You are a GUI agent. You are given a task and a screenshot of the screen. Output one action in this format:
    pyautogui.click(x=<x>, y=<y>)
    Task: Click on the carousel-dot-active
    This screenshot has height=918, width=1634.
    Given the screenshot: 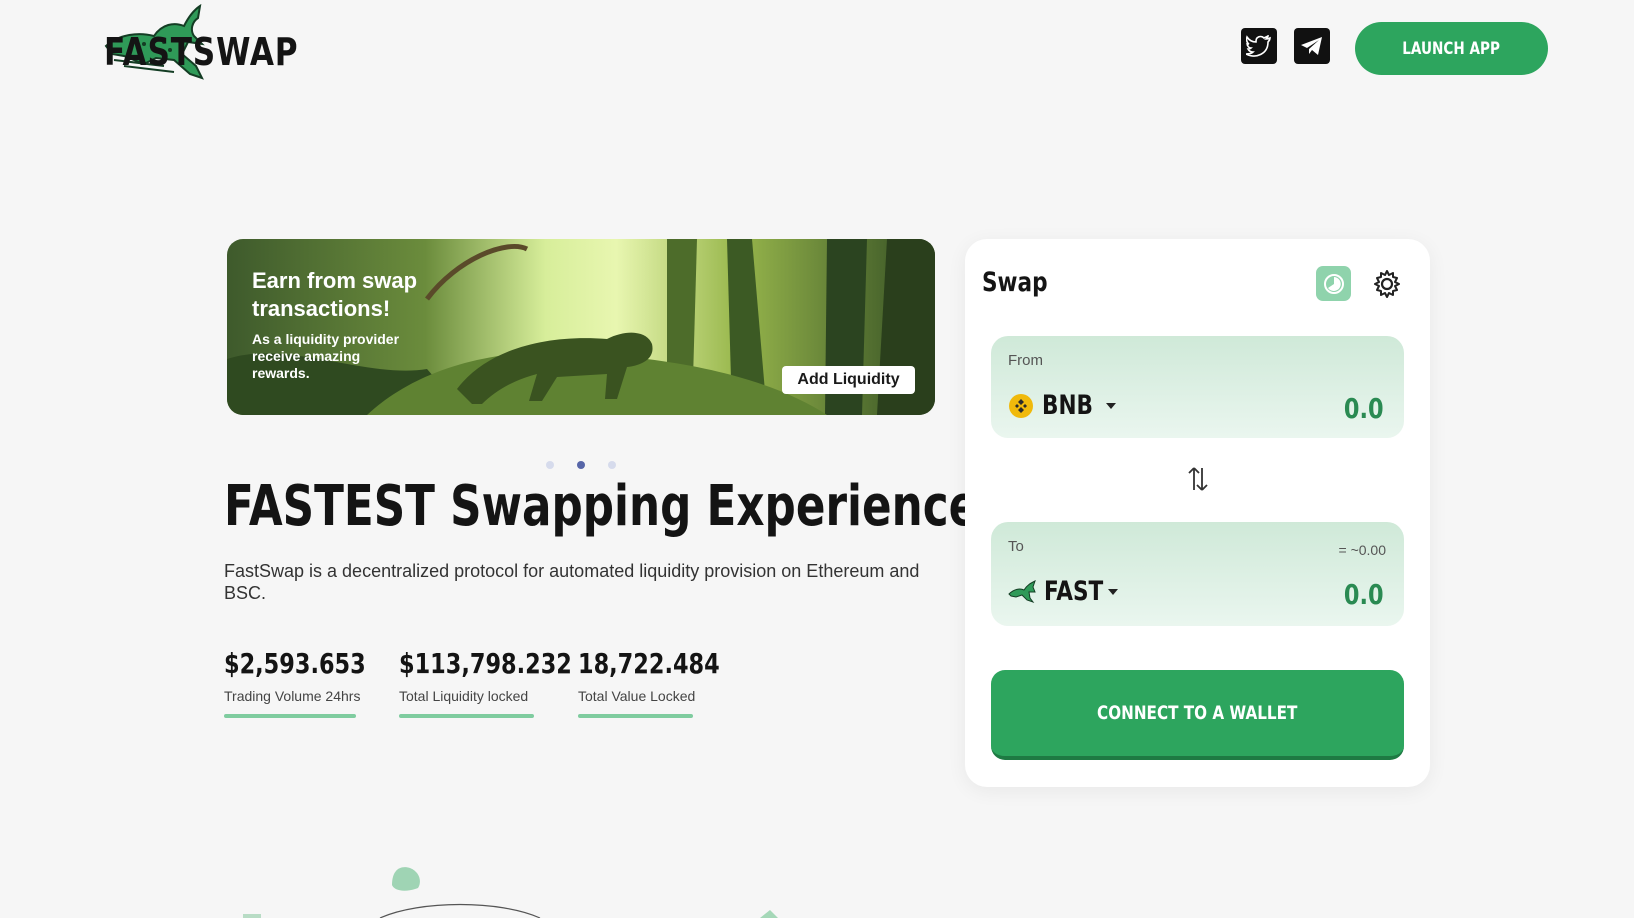 What is the action you would take?
    pyautogui.click(x=581, y=465)
    